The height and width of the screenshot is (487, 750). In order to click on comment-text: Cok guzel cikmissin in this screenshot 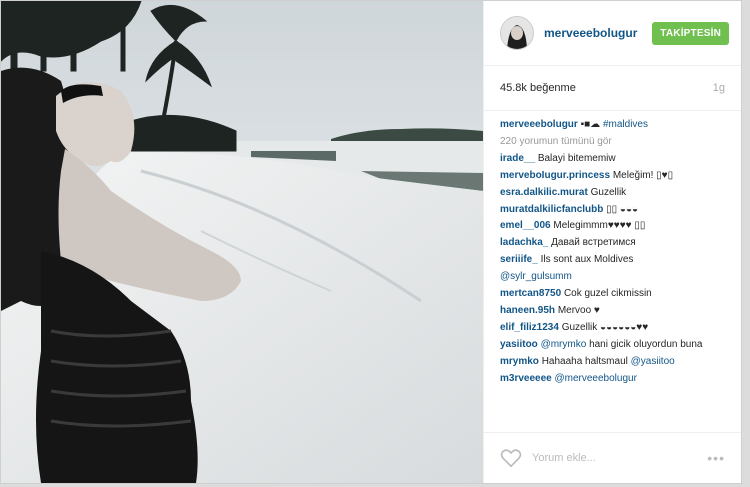, I will do `click(607, 294)`.